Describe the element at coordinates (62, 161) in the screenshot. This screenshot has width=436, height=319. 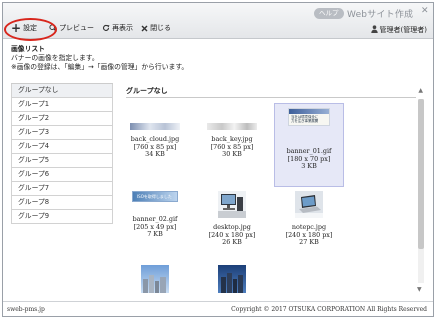
I see `sidebar-item-group-5: グループ5` at that location.